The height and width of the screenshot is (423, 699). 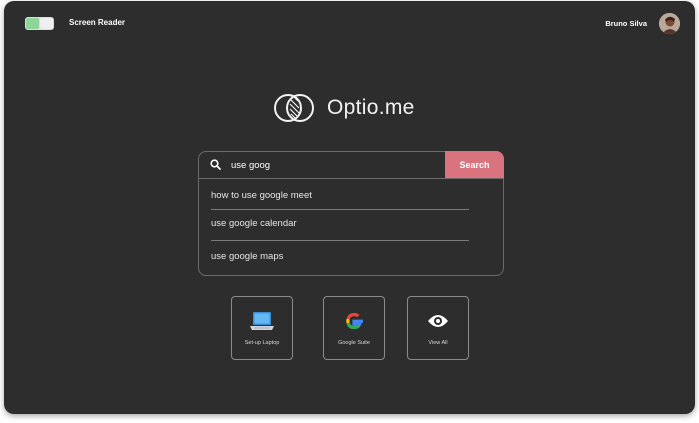 I want to click on search-button: Search, so click(x=474, y=164).